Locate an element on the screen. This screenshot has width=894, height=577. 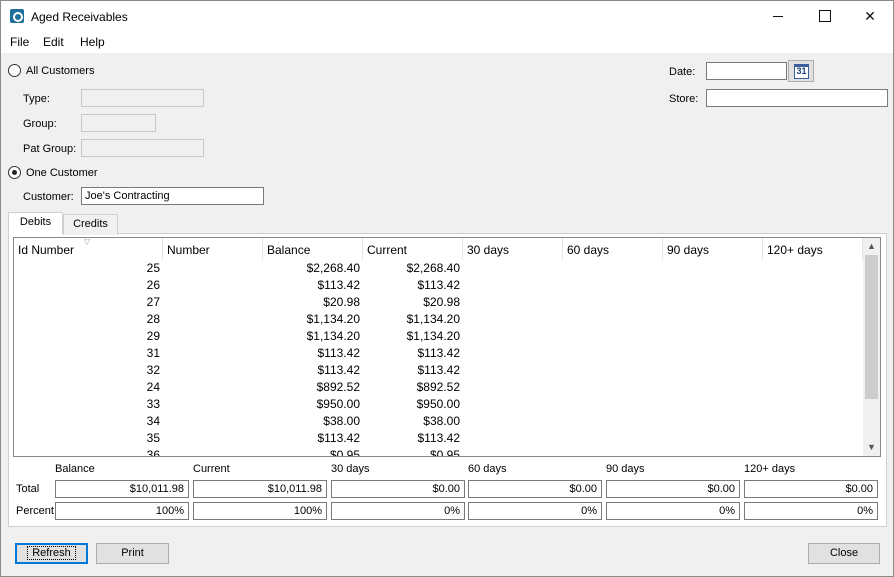
type-field is located at coordinates (142, 98).